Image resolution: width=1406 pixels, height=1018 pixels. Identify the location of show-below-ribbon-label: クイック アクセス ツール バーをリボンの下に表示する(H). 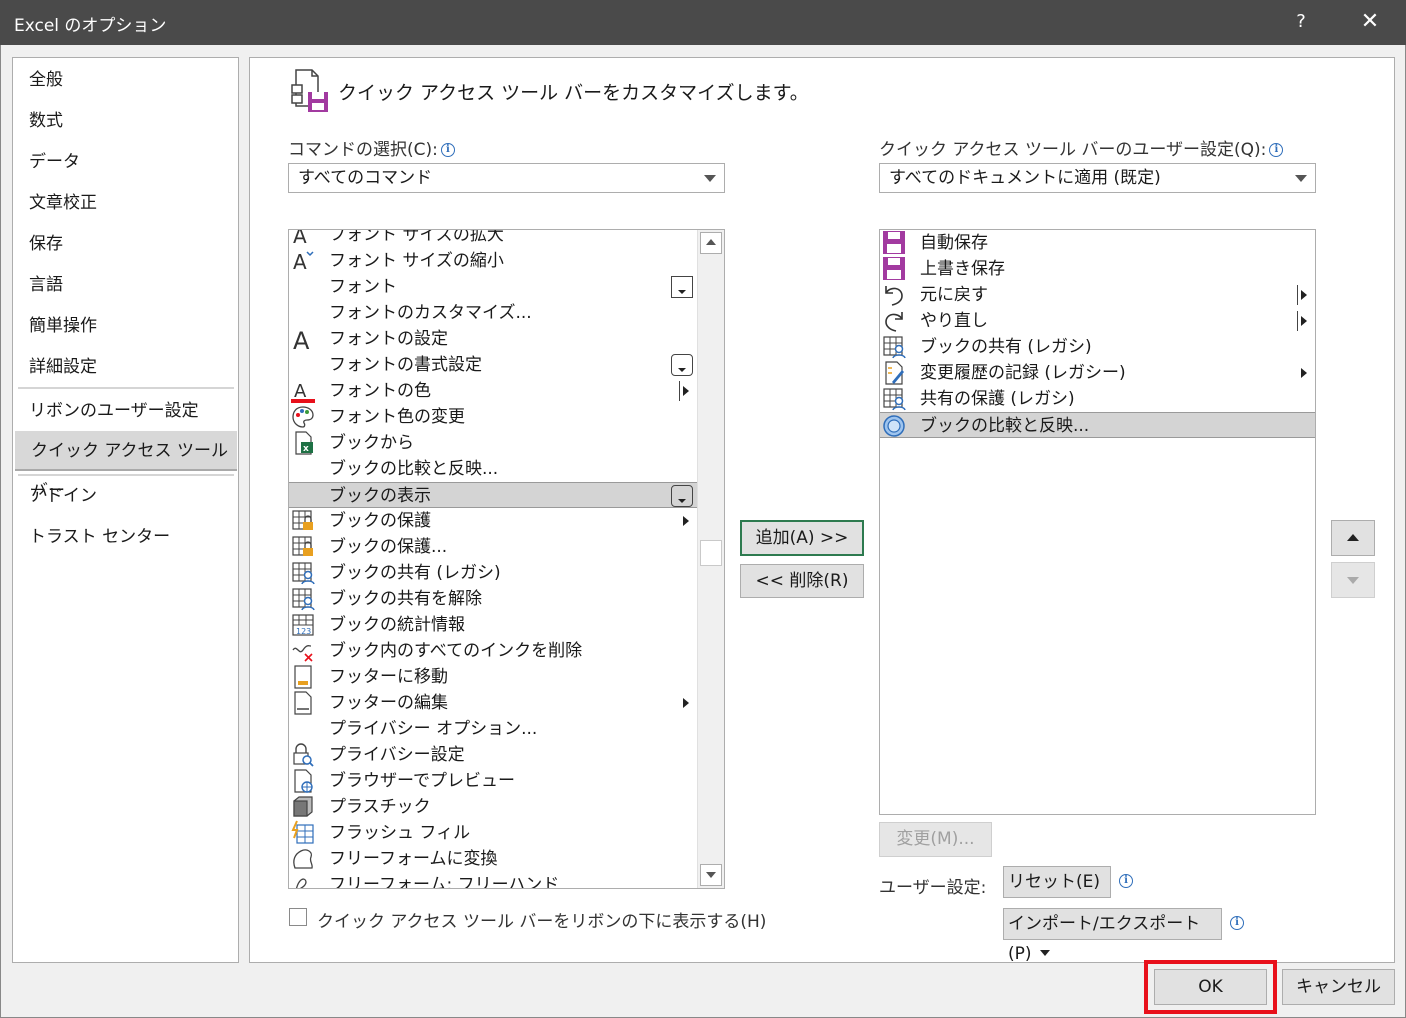
(541, 919).